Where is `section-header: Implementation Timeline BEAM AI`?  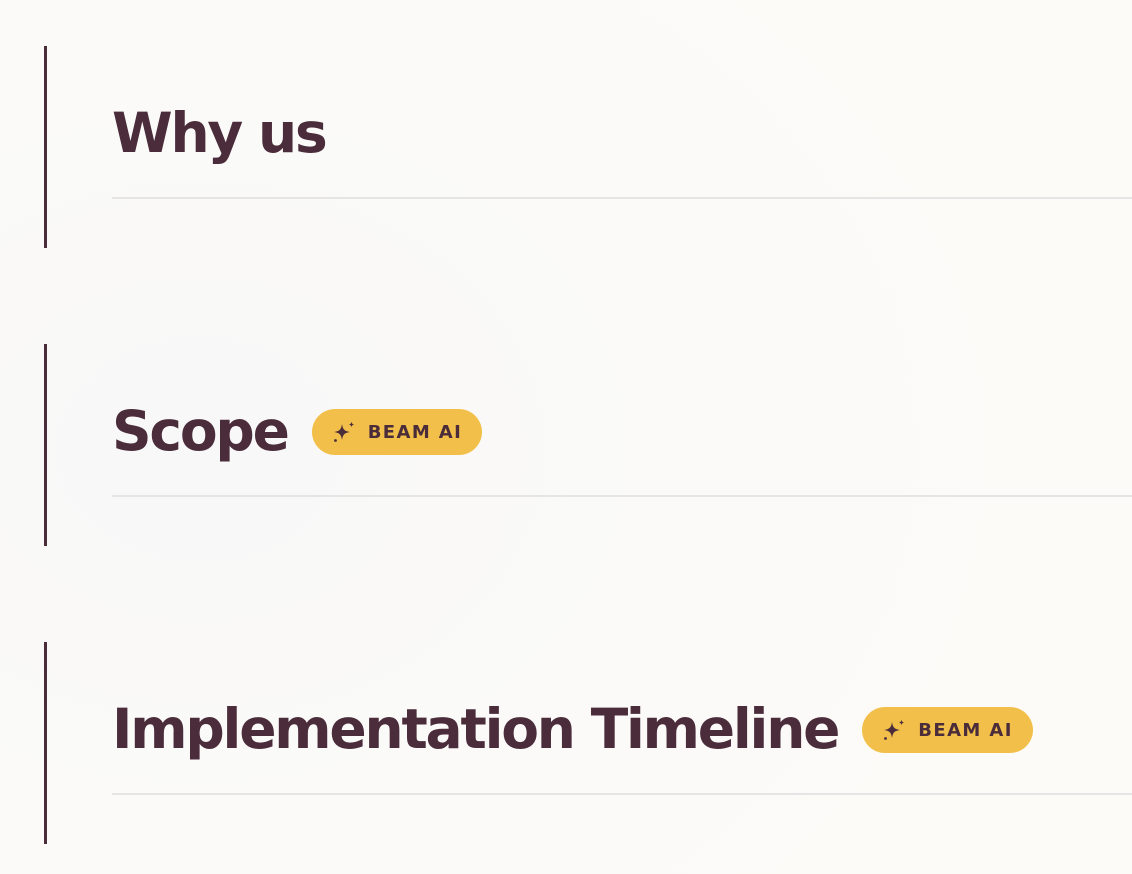
section-header: Implementation Timeline BEAM AI is located at coordinates (572, 729).